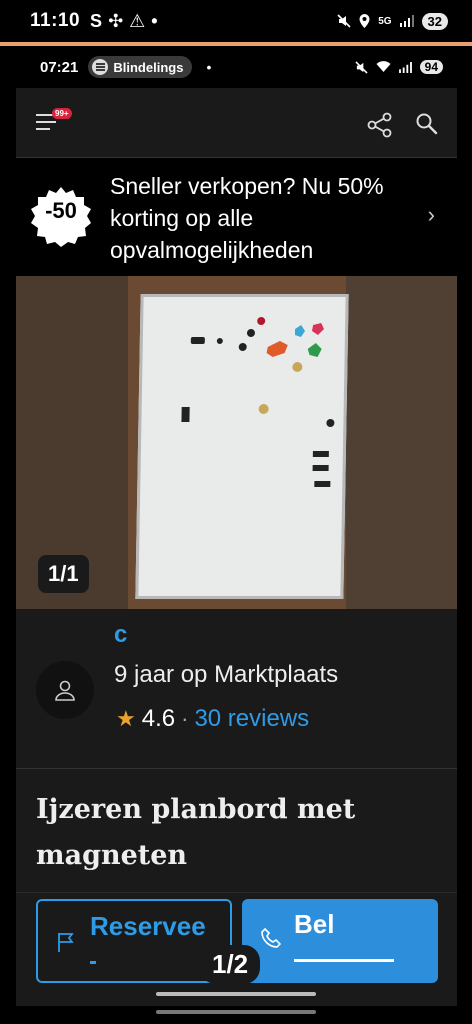 The image size is (472, 1024). Describe the element at coordinates (100, 67) in the screenshot. I see `spotify-icon` at that location.